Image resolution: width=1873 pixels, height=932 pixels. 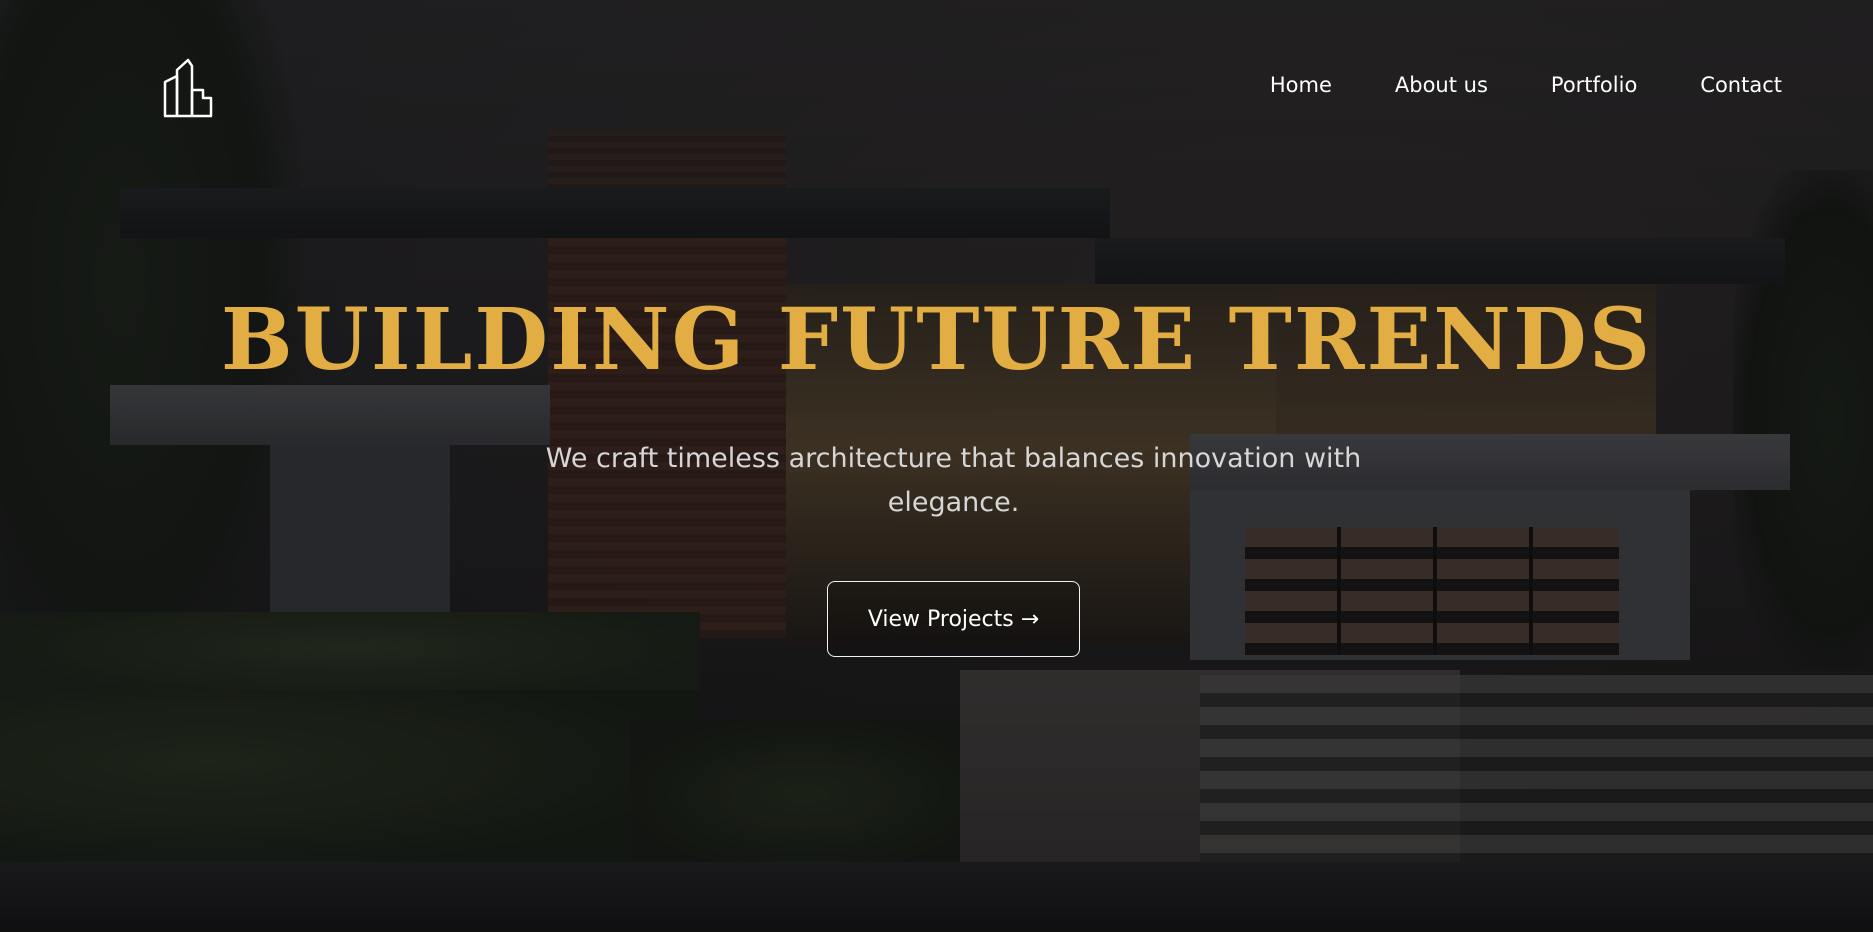 What do you see at coordinates (953, 619) in the screenshot?
I see `view-projects-button: View Projects →` at bounding box center [953, 619].